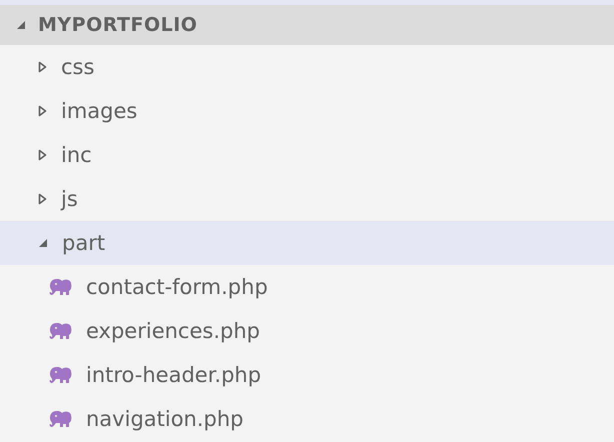 The width and height of the screenshot is (614, 442). What do you see at coordinates (118, 25) in the screenshot?
I see `project-title: MYPORTFOLIO` at bounding box center [118, 25].